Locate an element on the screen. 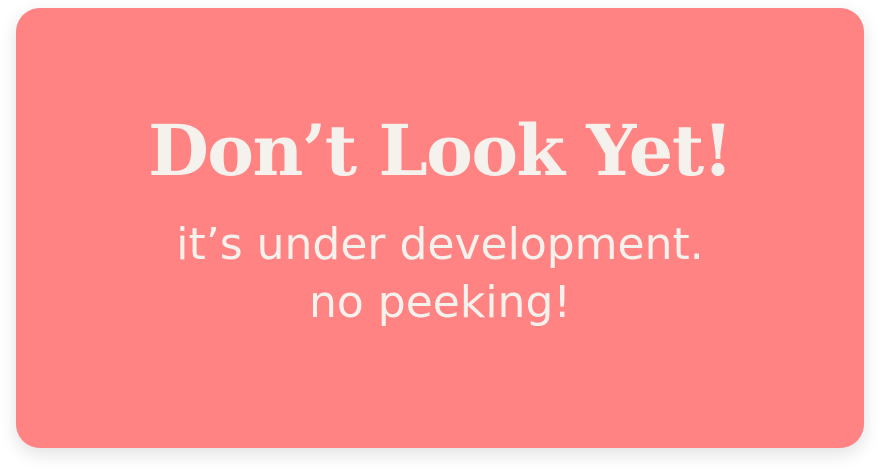 Image resolution: width=880 pixels, height=472 pixels. banner-subtitle: it’s under development. no peeking! is located at coordinates (439, 274).